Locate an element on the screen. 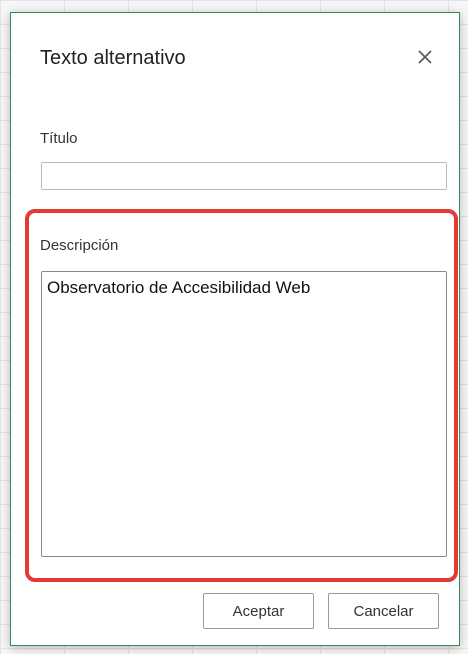  dialog-title: Texto alternativo is located at coordinates (113, 58).